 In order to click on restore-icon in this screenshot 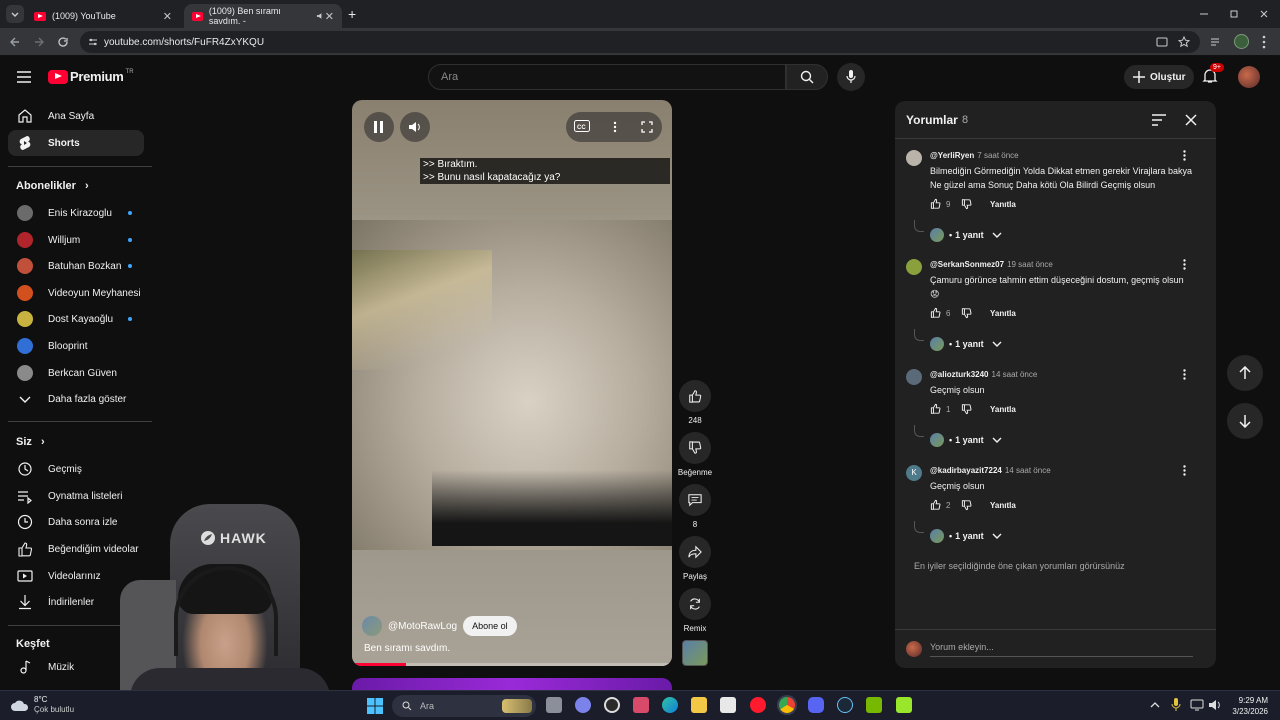, I will do `click(1234, 14)`.